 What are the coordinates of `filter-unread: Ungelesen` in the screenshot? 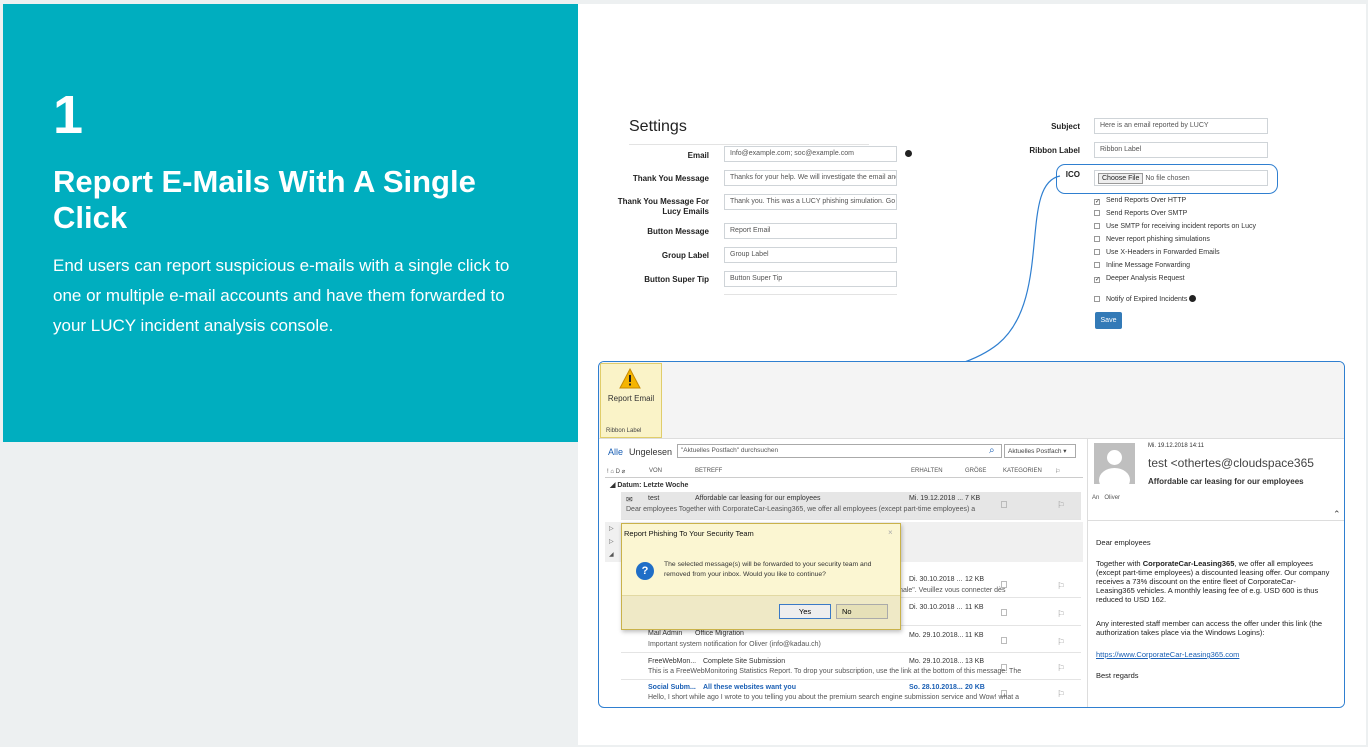 It's located at (650, 452).